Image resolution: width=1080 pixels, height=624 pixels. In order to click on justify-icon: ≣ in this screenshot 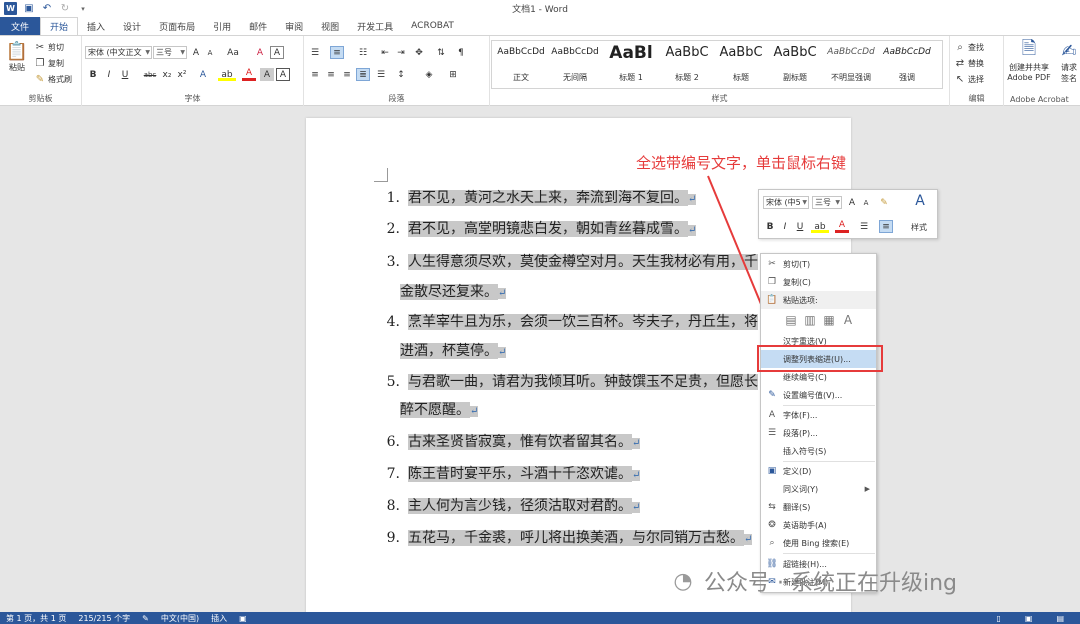, I will do `click(363, 74)`.